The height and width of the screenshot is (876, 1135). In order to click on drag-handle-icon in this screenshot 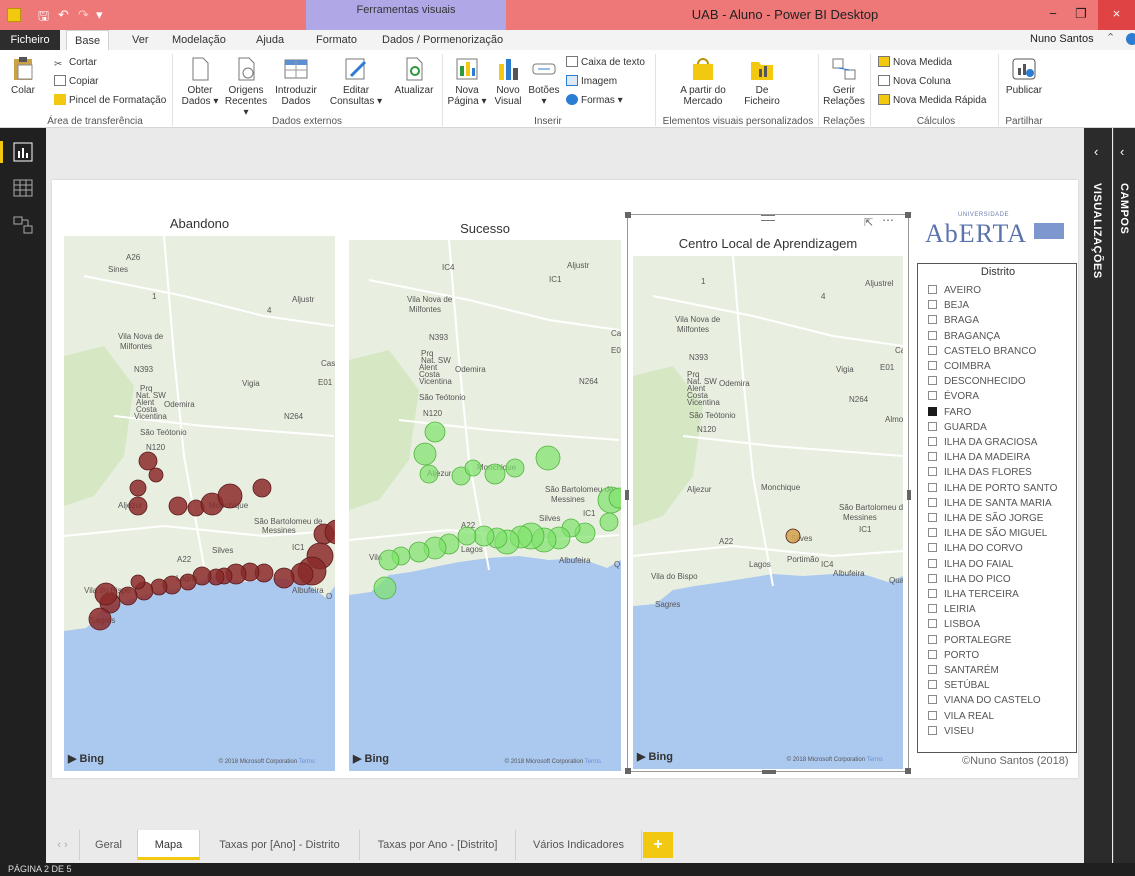, I will do `click(768, 218)`.